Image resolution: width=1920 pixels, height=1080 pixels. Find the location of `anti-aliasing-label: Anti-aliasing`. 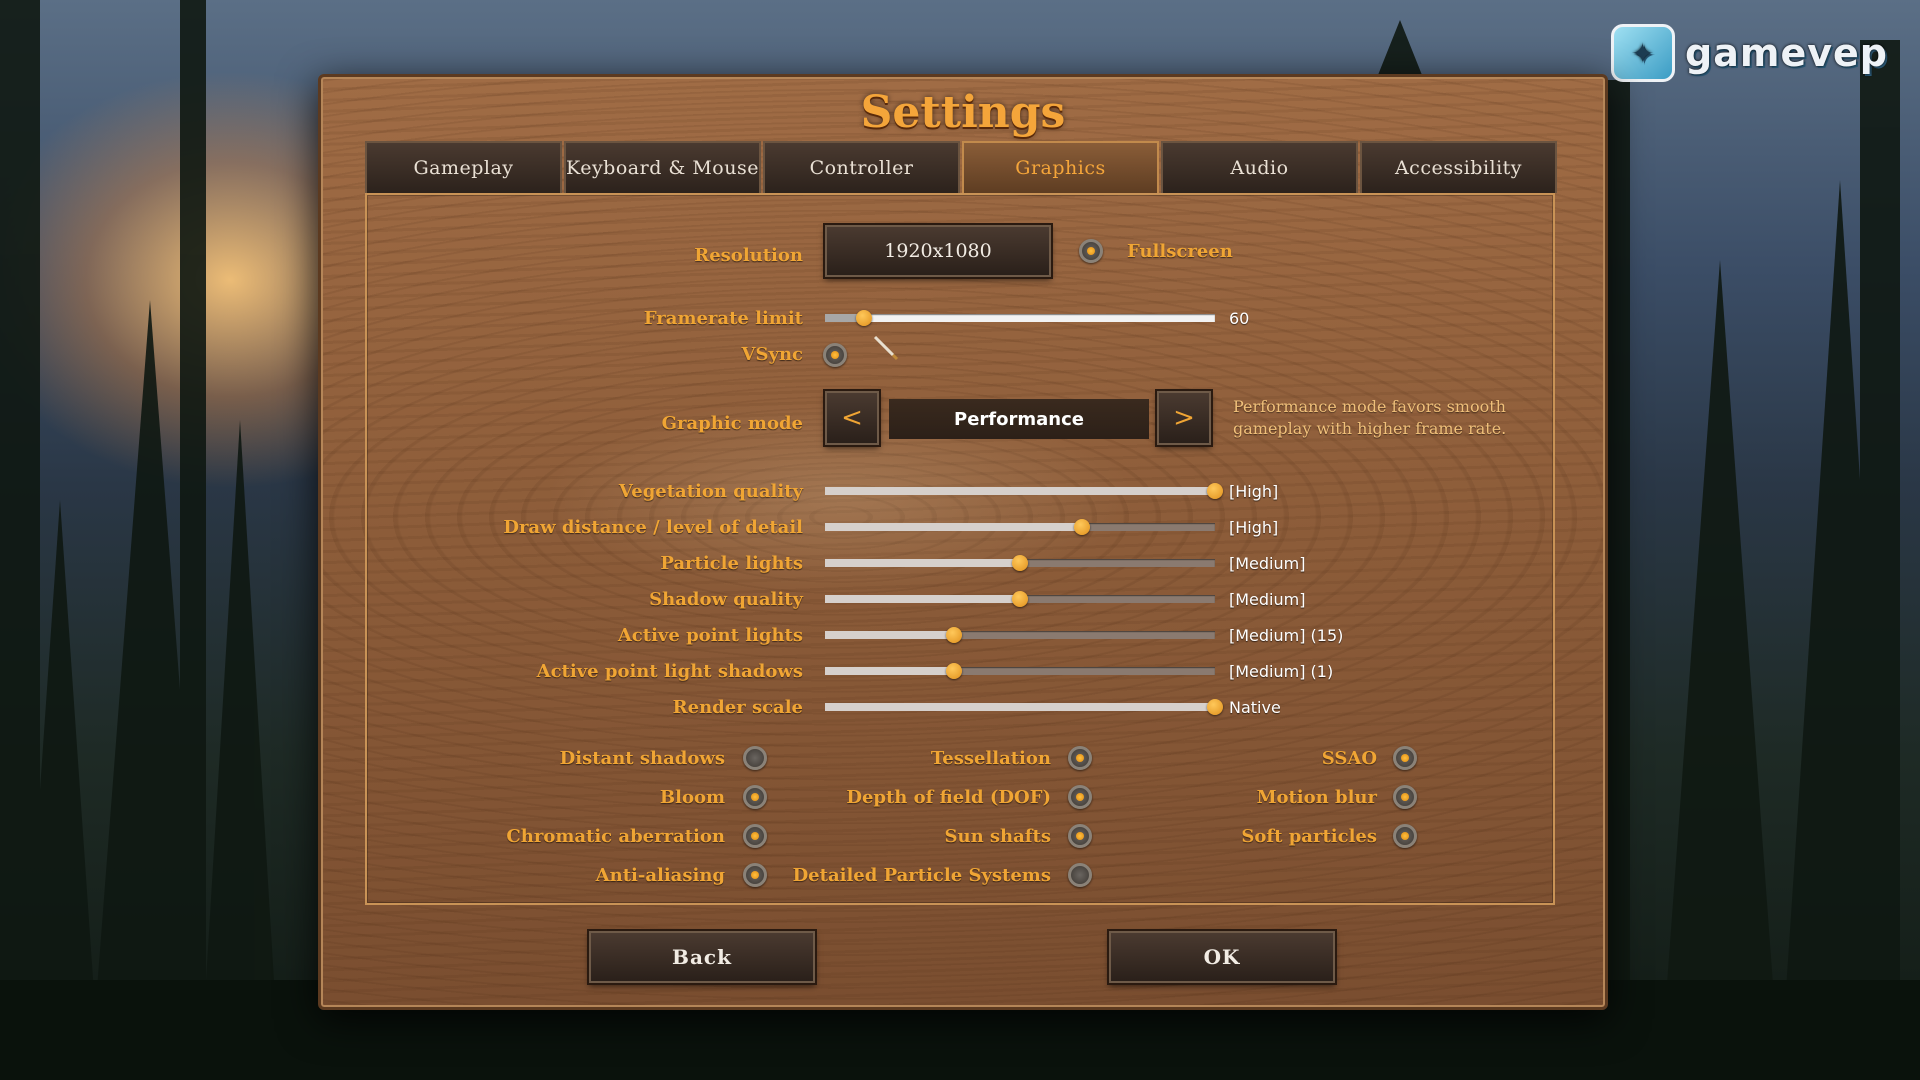

anti-aliasing-label: Anti-aliasing is located at coordinates (660, 875).